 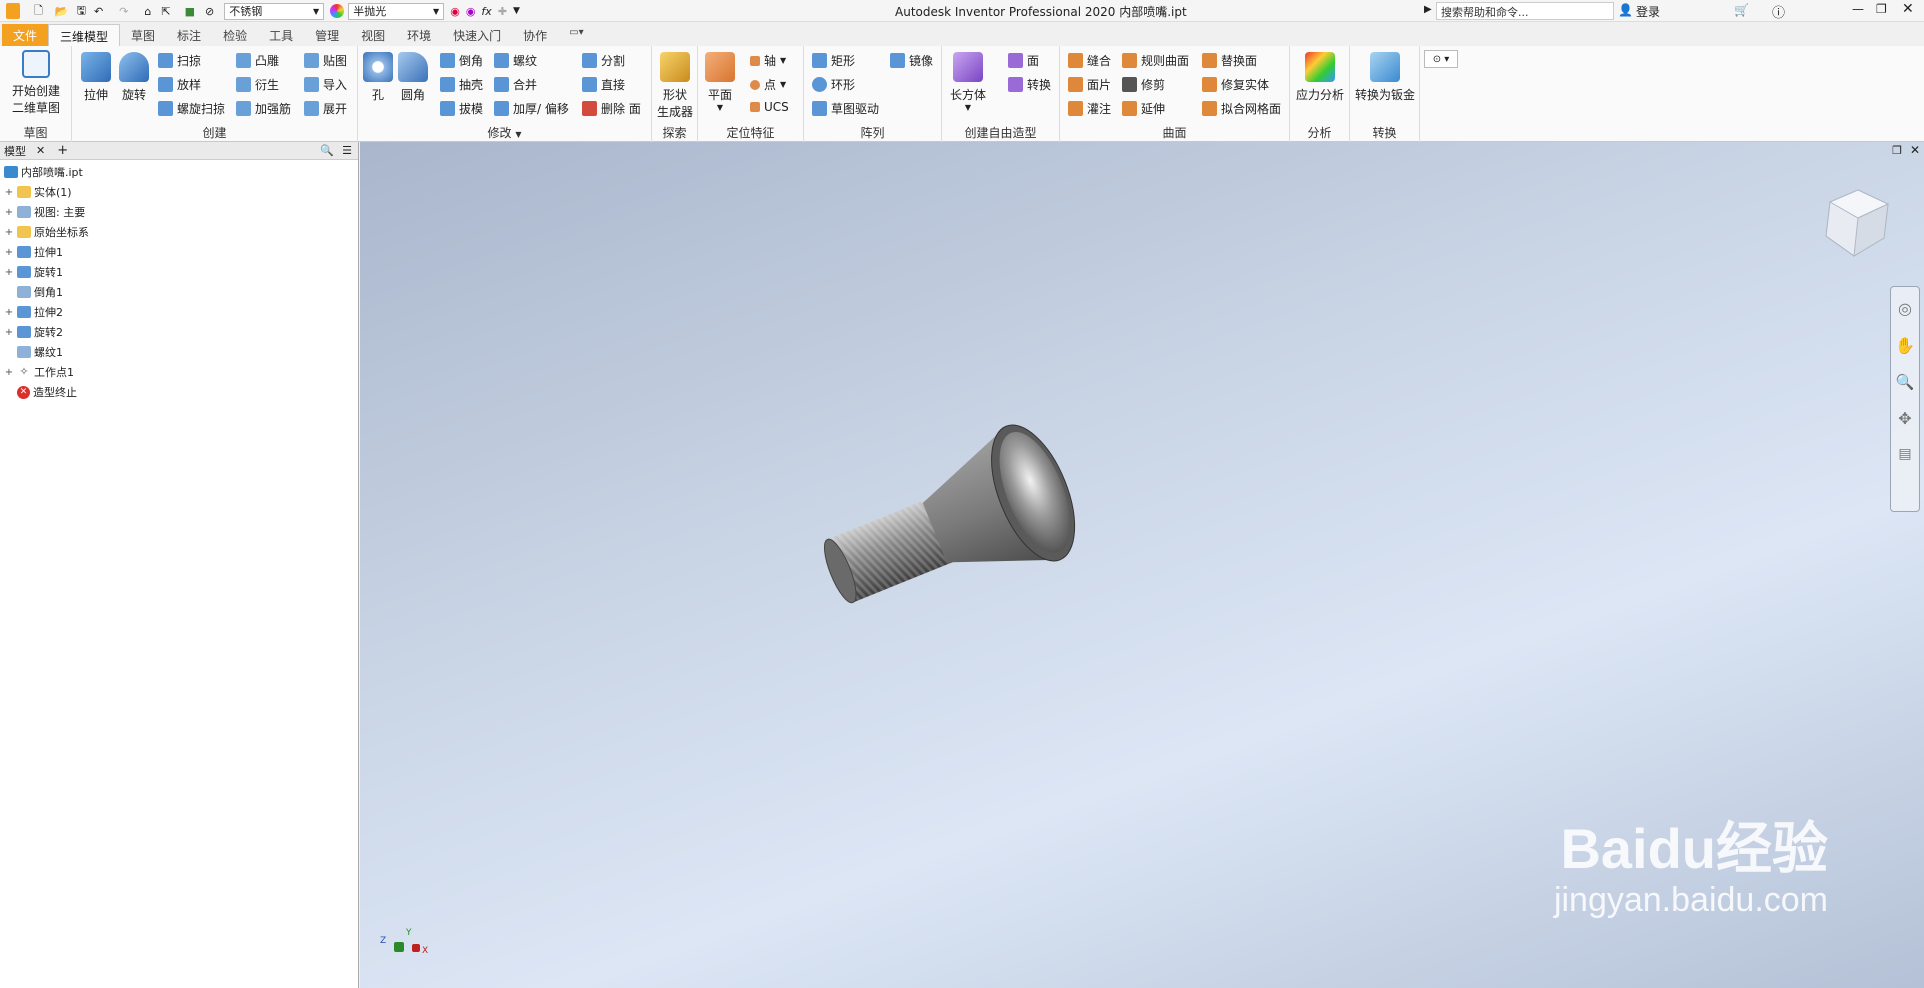 What do you see at coordinates (1320, 77) in the screenshot?
I see `stress-analysis-button: 应力分析` at bounding box center [1320, 77].